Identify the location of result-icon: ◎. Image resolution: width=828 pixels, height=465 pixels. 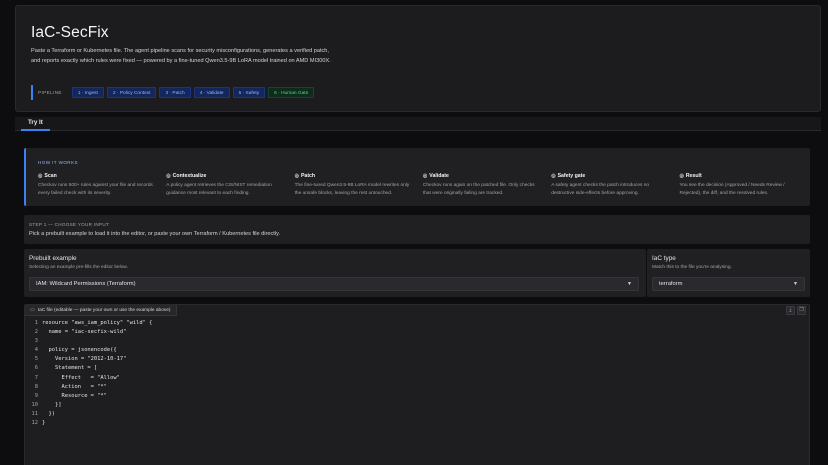
(681, 176).